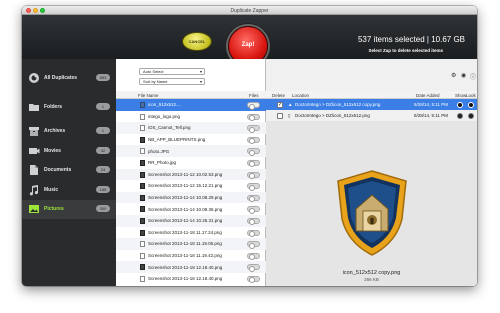 The image size is (500, 313). I want to click on sidebar-item-all-duplicates: All Duplicates 553, so click(69, 78).